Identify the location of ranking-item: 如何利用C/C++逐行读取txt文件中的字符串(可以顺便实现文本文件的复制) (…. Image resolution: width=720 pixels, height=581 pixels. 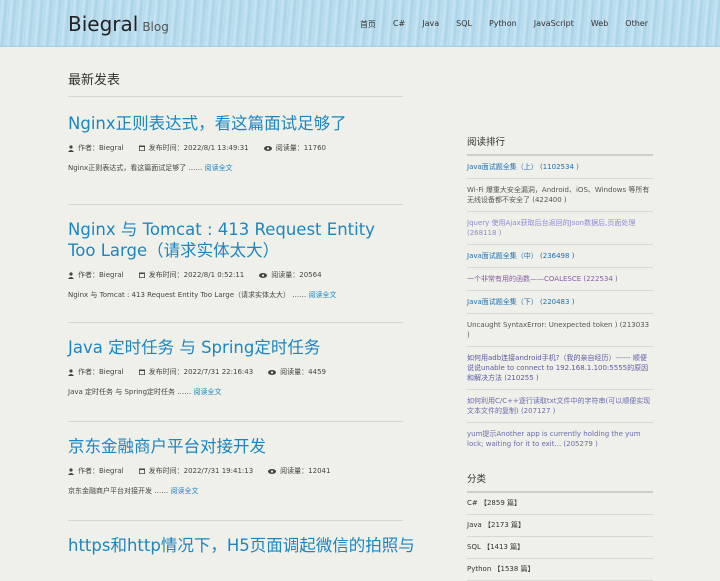
(560, 406).